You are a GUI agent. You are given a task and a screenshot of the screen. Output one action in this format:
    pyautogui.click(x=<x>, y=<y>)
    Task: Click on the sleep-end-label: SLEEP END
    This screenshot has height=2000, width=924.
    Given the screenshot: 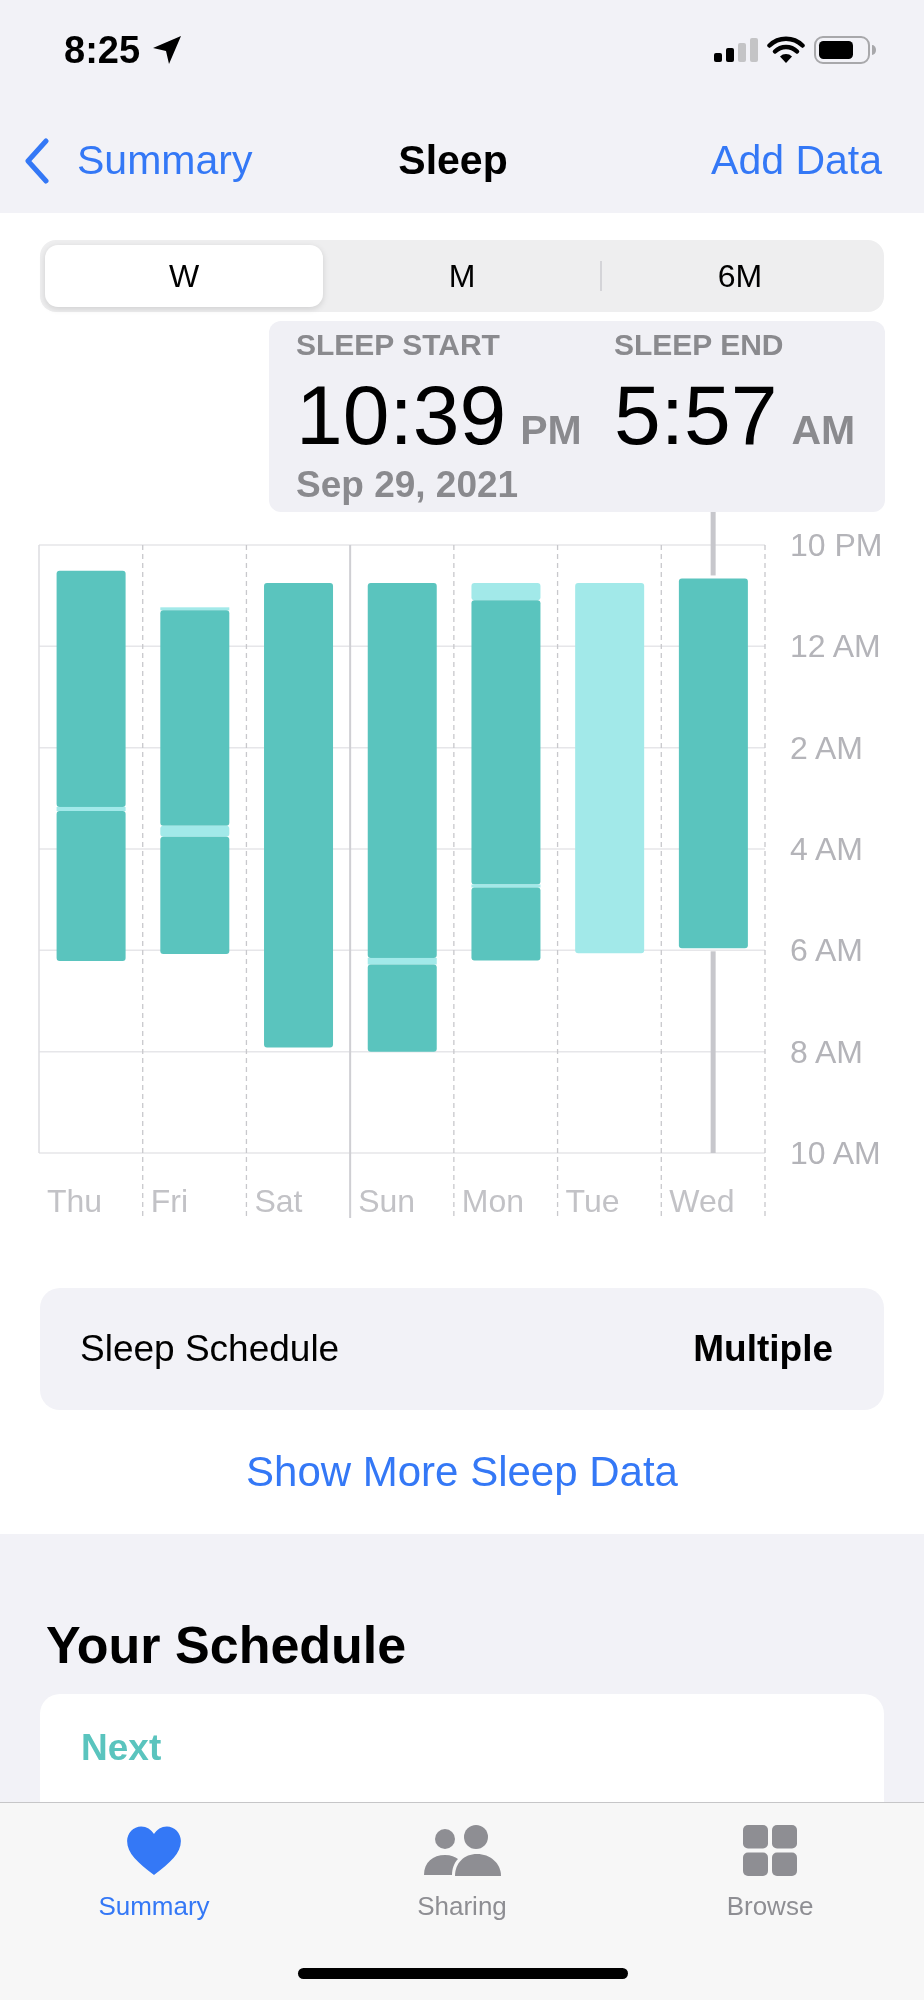 What is the action you would take?
    pyautogui.click(x=699, y=345)
    